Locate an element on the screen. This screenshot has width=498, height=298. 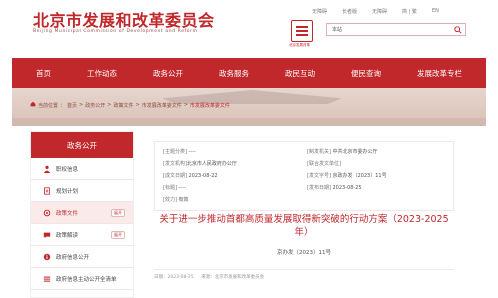
document-icon is located at coordinates (47, 190).